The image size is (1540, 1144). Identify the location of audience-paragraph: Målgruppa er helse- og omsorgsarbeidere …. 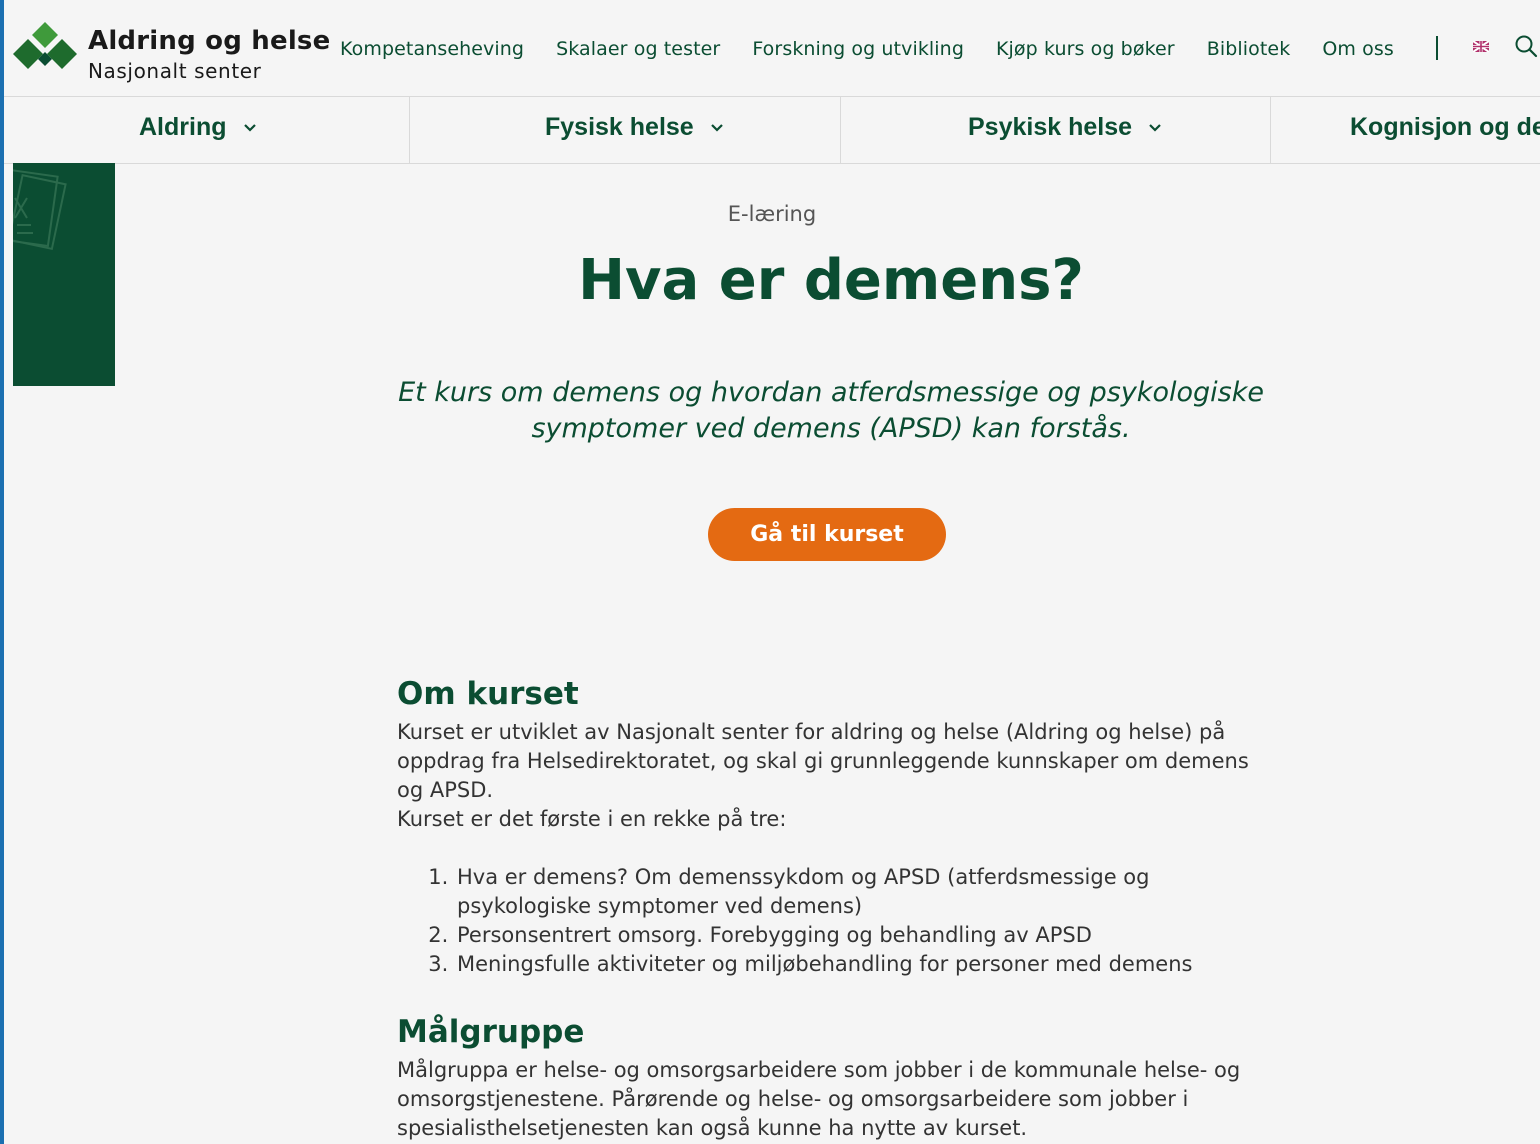
(819, 1099).